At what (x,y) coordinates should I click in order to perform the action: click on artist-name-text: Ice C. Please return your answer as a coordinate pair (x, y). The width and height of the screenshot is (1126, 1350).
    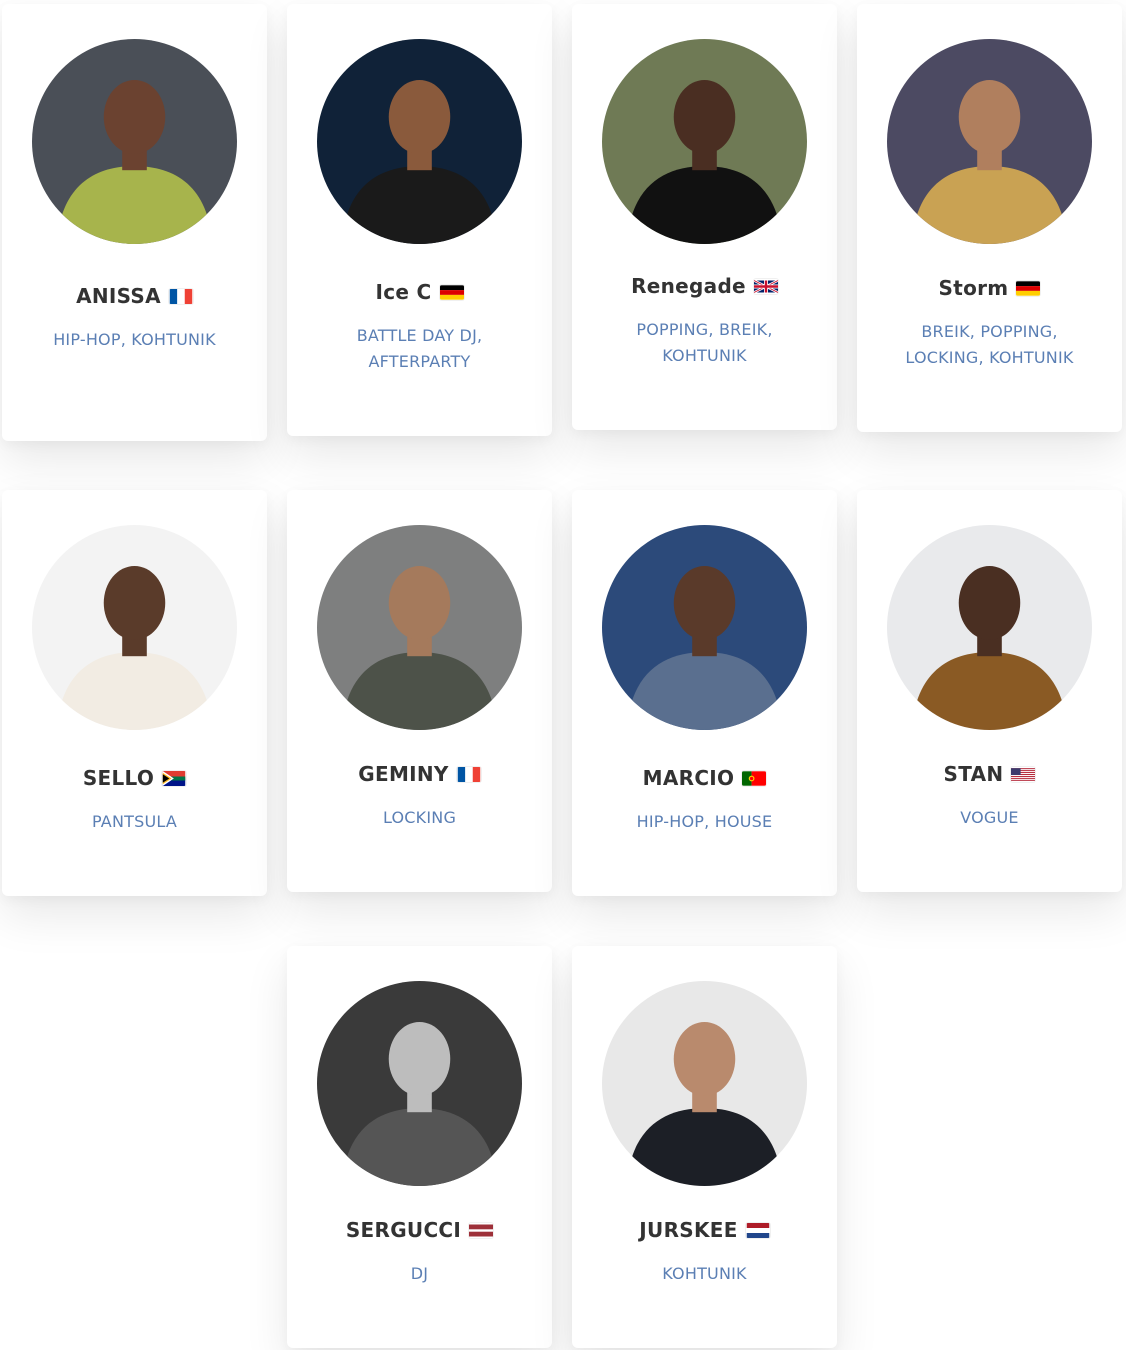
    Looking at the image, I should click on (403, 292).